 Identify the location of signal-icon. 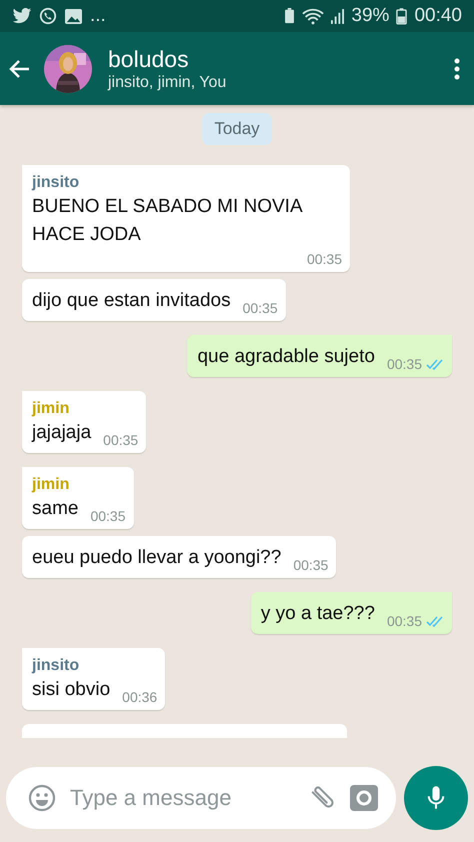
(337, 16).